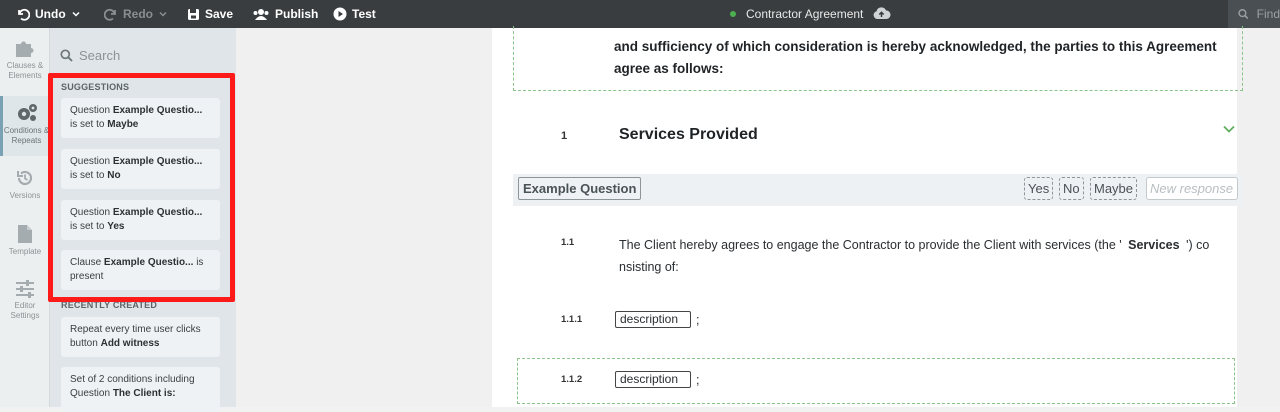 The height and width of the screenshot is (412, 1280). What do you see at coordinates (572, 319) in the screenshot?
I see `sub-item-number: 1.1.1` at bounding box center [572, 319].